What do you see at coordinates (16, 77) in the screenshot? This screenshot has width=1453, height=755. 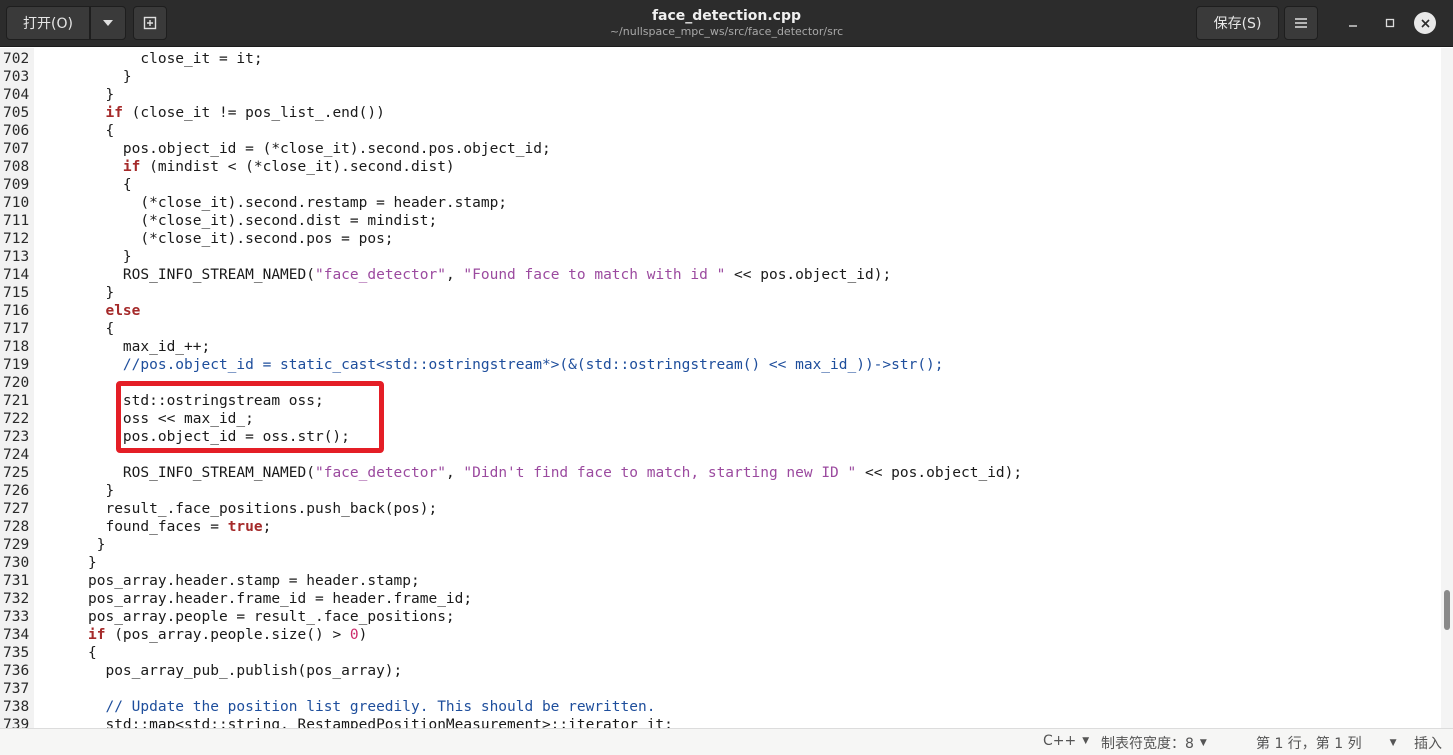 I see `line-number: 703` at bounding box center [16, 77].